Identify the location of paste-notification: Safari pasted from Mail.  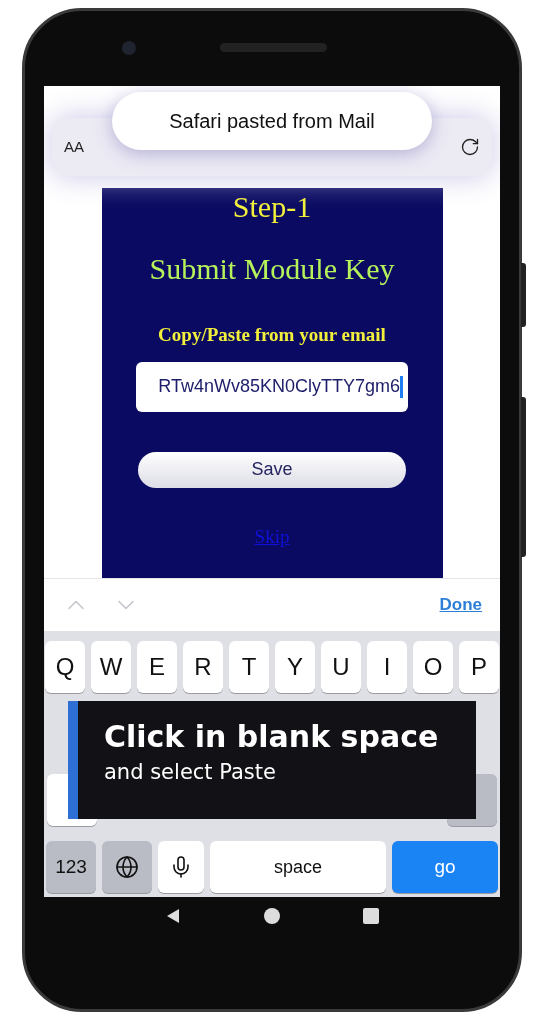
(272, 121).